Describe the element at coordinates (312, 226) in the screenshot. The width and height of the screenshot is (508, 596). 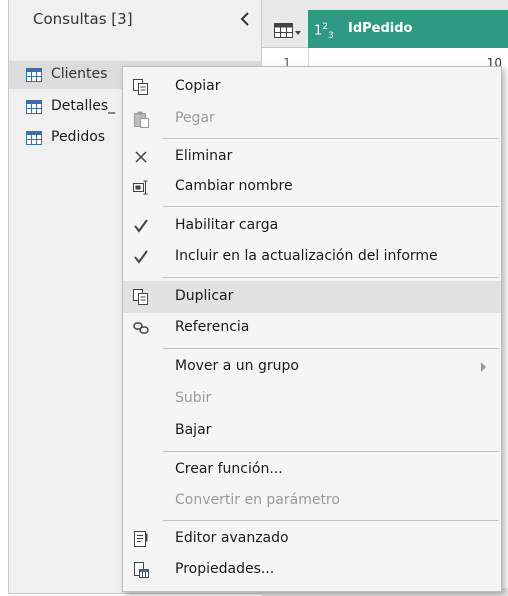
I see `menu-item-enable-load: Habilitar carga` at that location.